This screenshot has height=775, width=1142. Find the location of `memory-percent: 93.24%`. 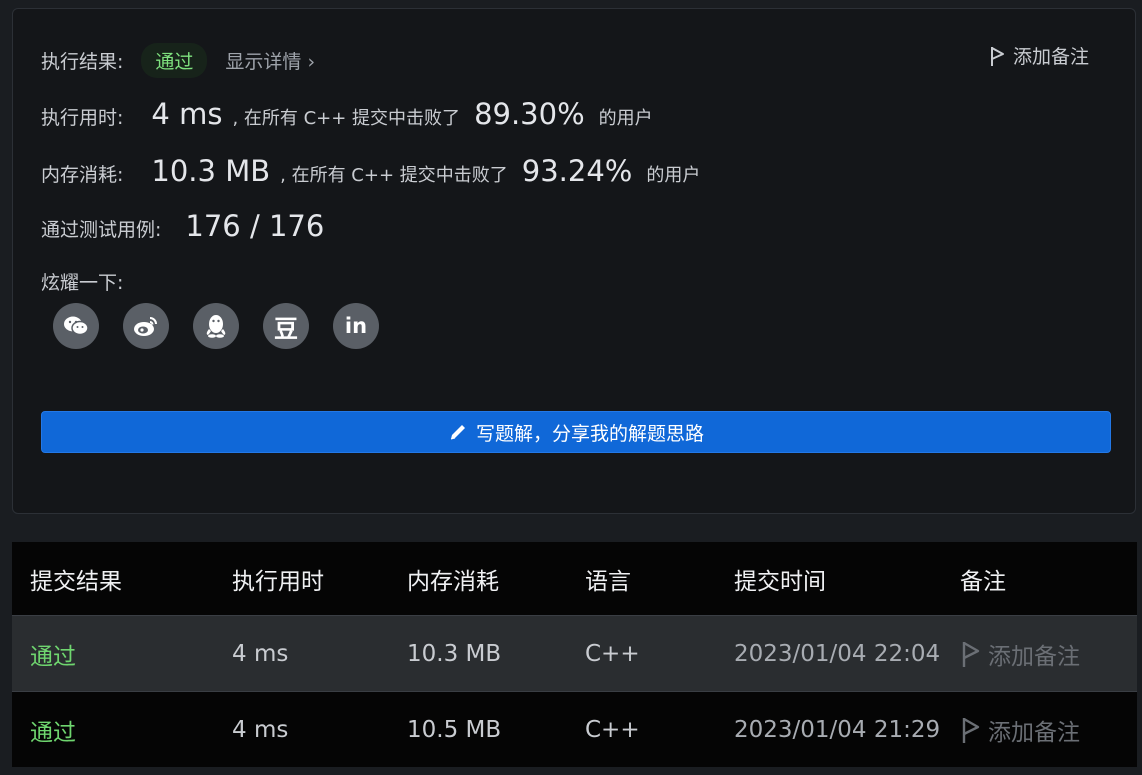

memory-percent: 93.24% is located at coordinates (577, 171).